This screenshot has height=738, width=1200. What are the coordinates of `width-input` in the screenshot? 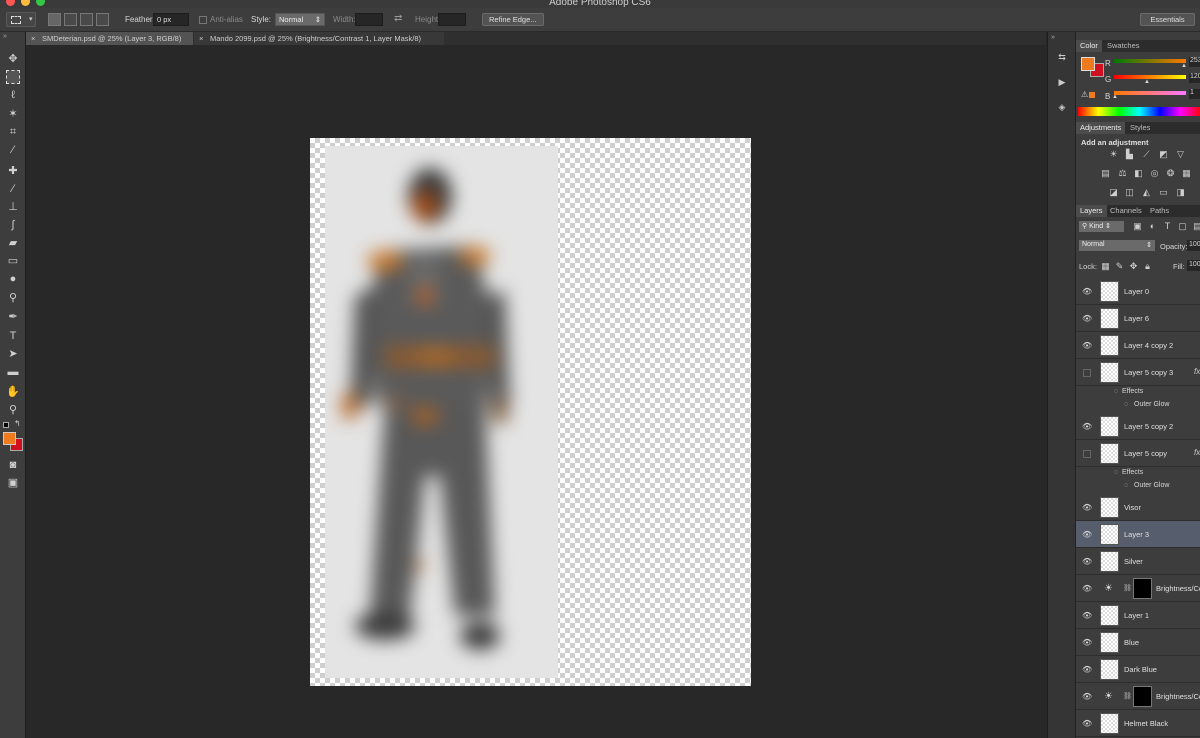 It's located at (369, 19).